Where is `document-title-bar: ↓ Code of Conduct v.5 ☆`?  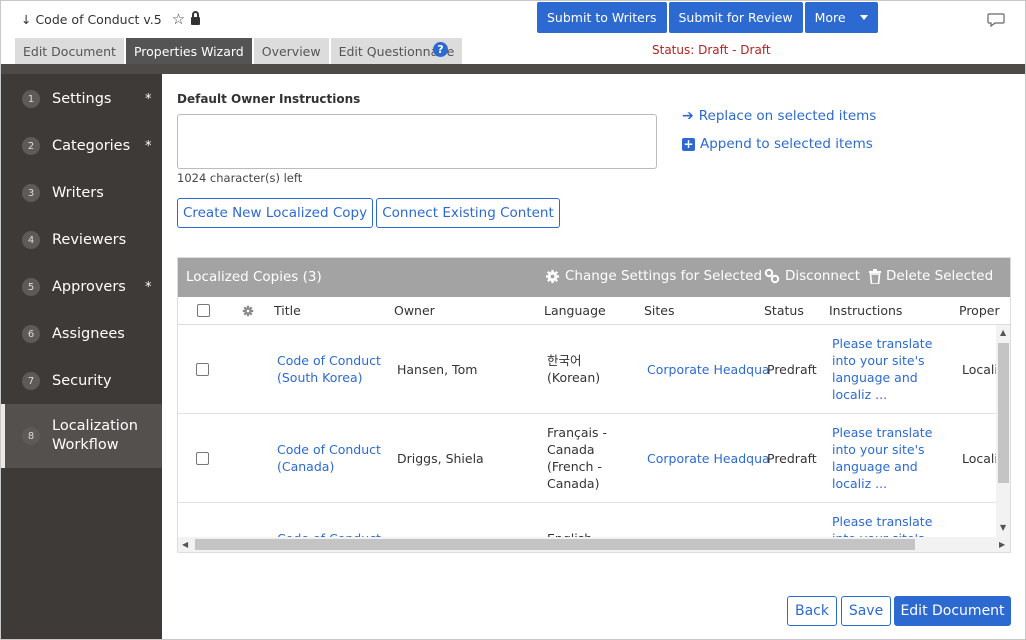 document-title-bar: ↓ Code of Conduct v.5 ☆ is located at coordinates (111, 19).